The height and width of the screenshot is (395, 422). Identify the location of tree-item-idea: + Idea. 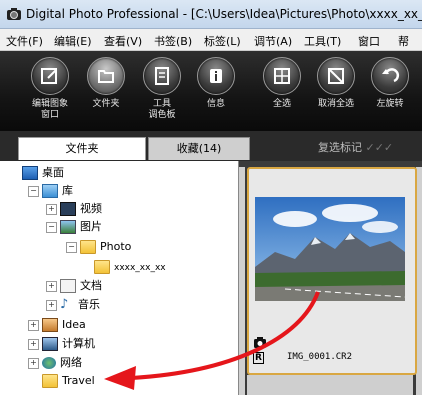
(57, 325).